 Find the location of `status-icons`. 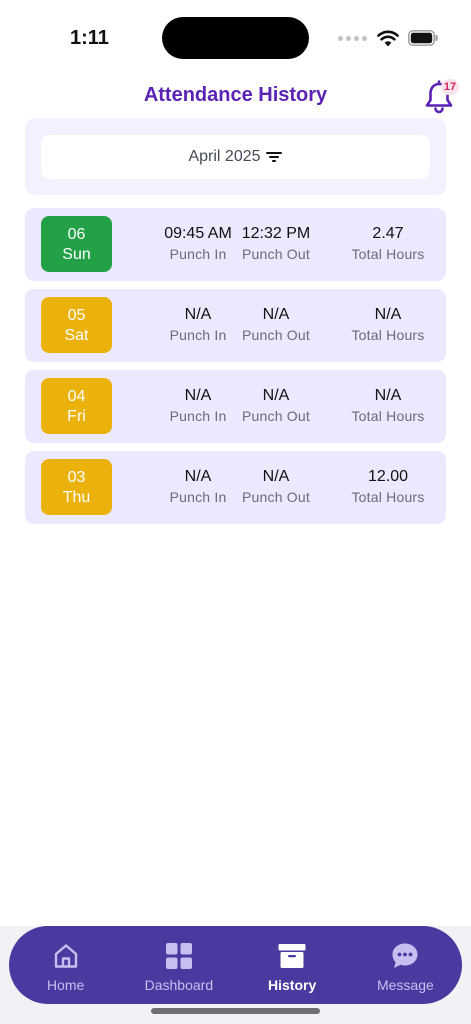

status-icons is located at coordinates (388, 38).